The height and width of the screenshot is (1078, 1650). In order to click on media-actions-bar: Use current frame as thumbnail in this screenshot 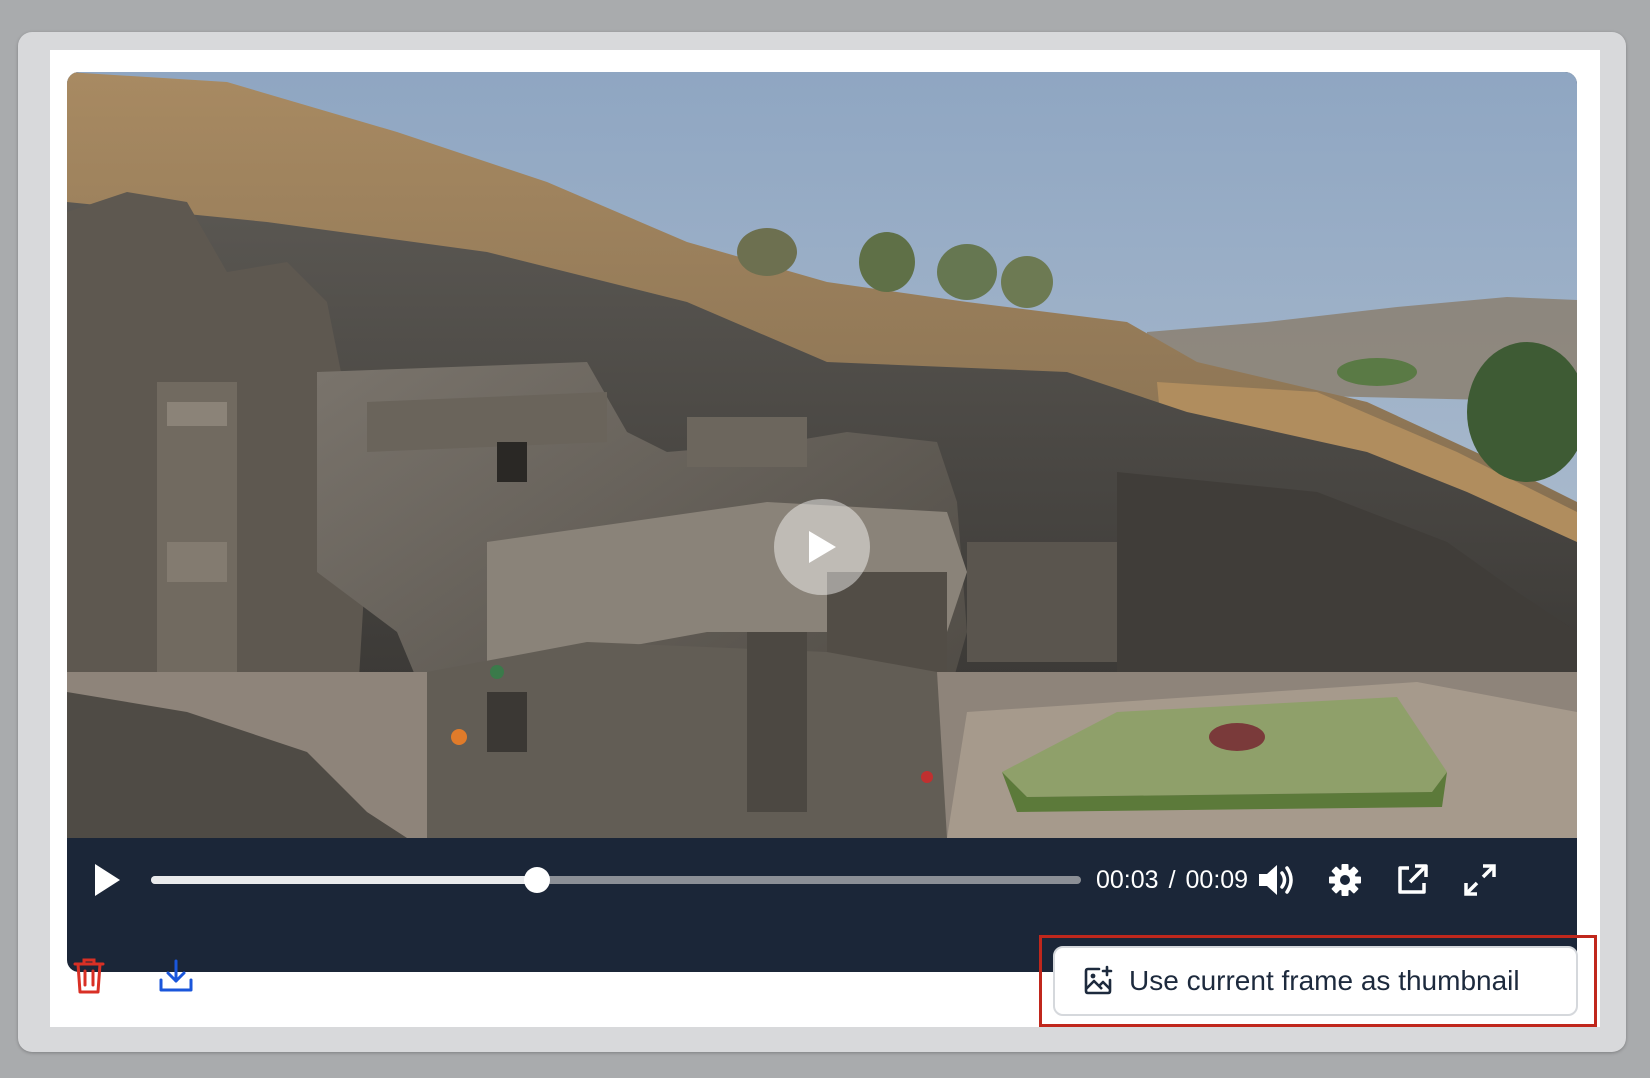, I will do `click(825, 978)`.